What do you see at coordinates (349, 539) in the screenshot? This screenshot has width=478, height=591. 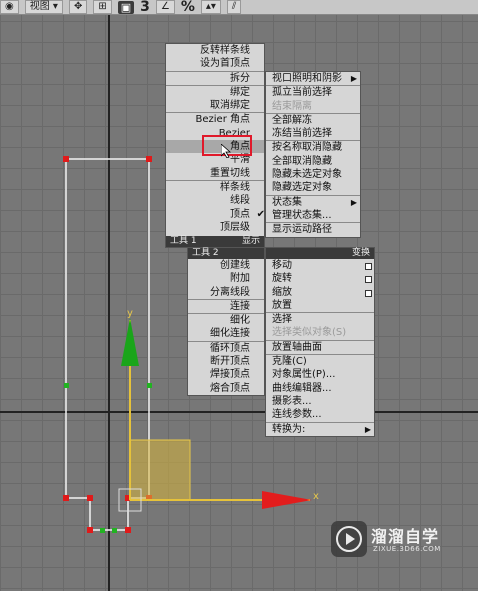 I see `watermark-logo-icon` at bounding box center [349, 539].